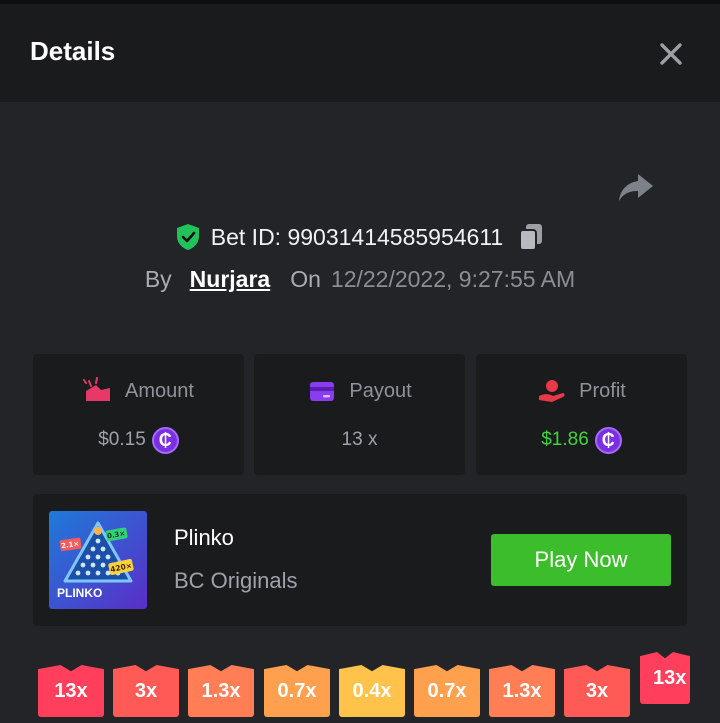 This screenshot has width=720, height=723. I want to click on profit-header: Profit, so click(581, 391).